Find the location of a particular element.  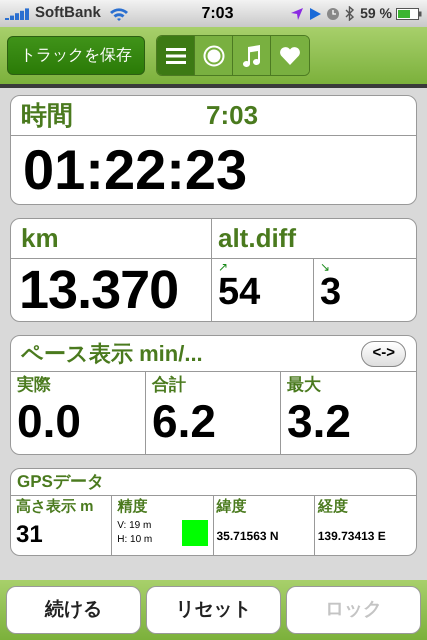

elapsed-time: 01:22:23 is located at coordinates (135, 170).